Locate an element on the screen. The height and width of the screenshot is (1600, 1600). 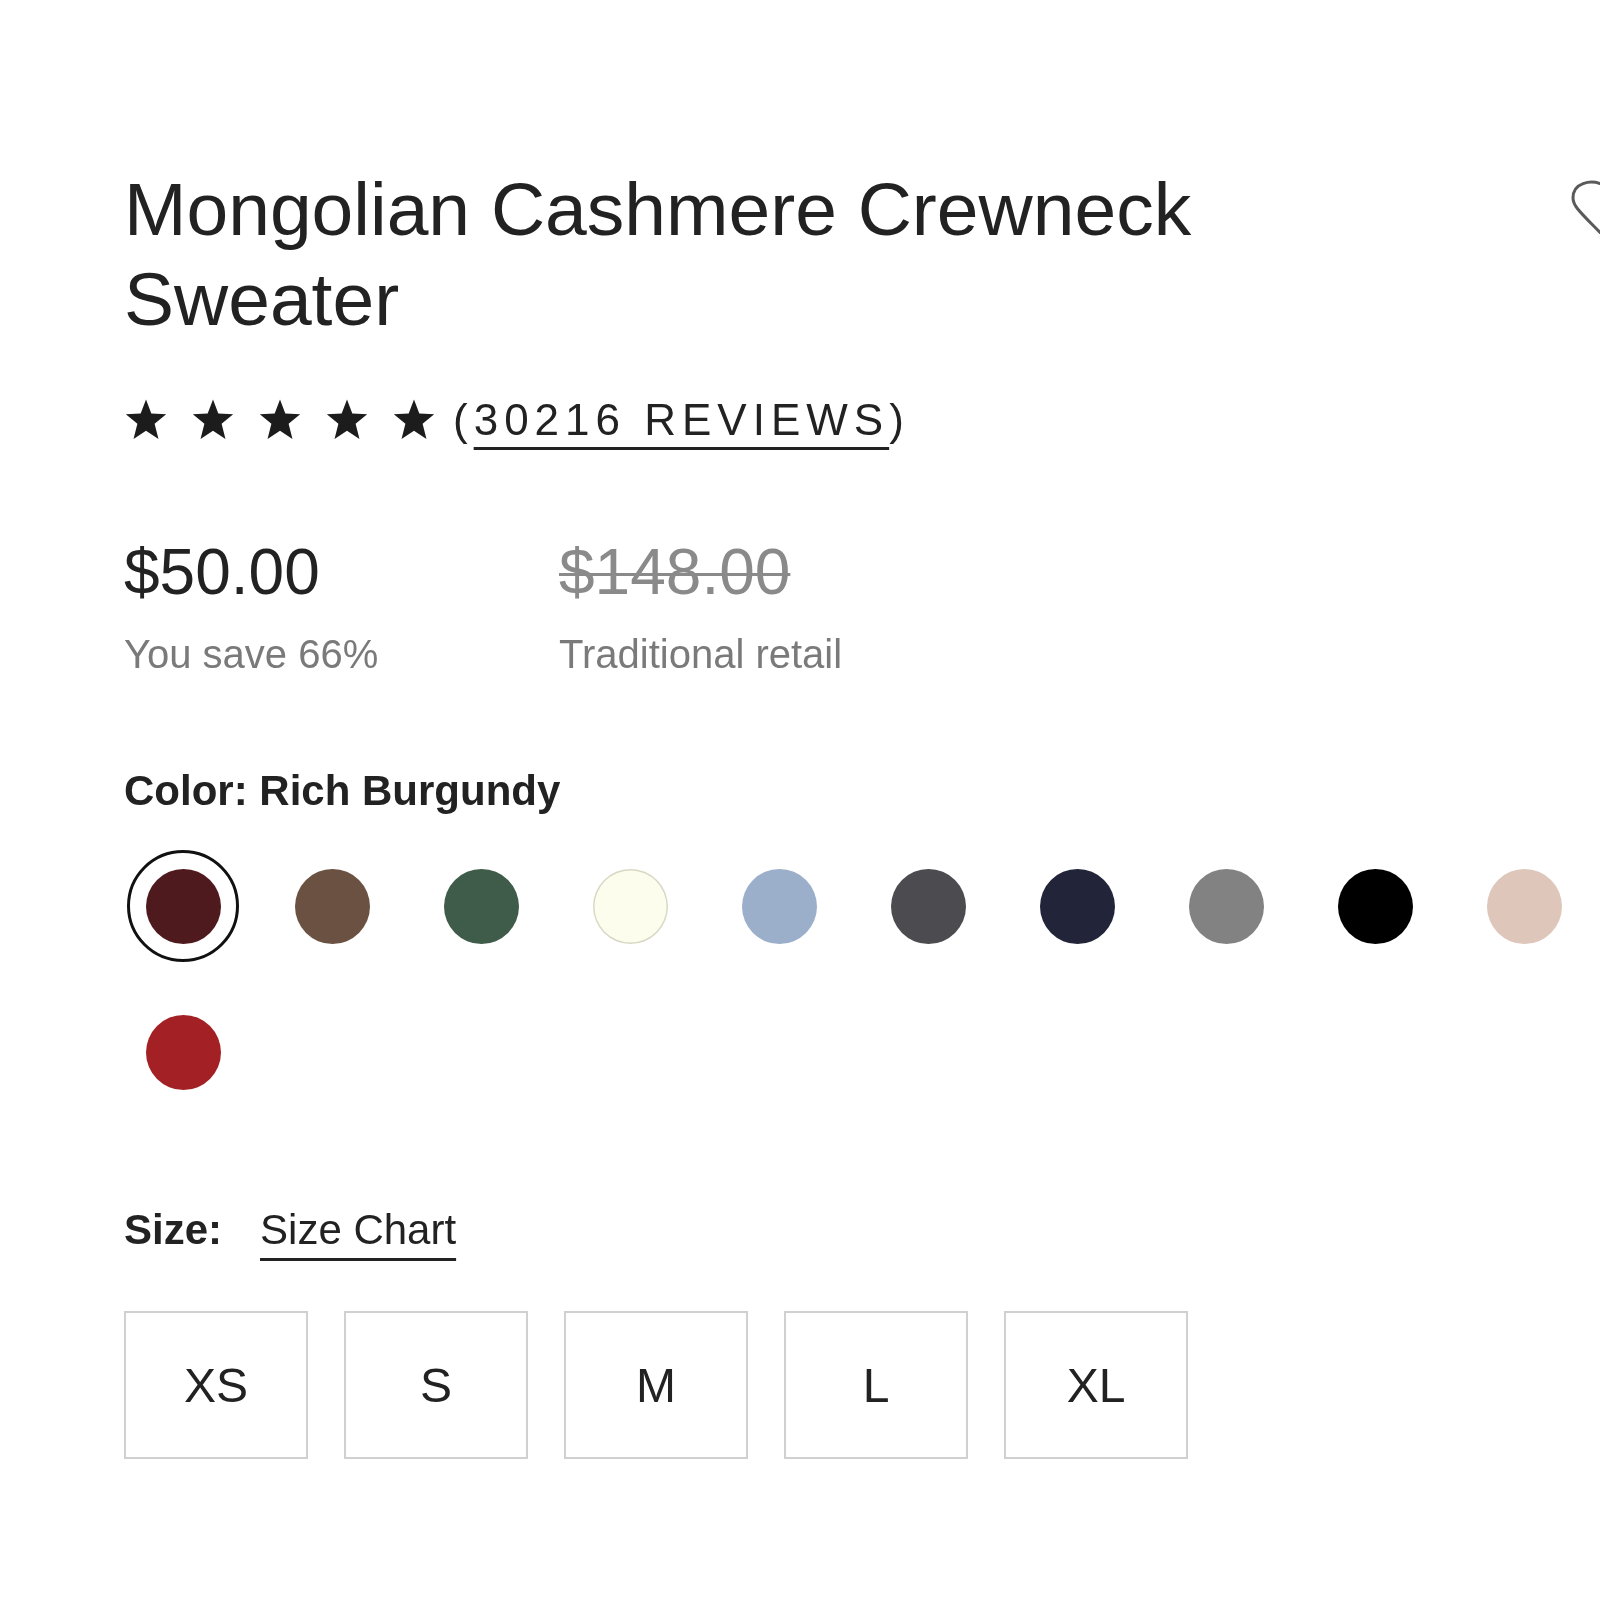
color-label: Color: Rich Burgundy is located at coordinates (342, 791).